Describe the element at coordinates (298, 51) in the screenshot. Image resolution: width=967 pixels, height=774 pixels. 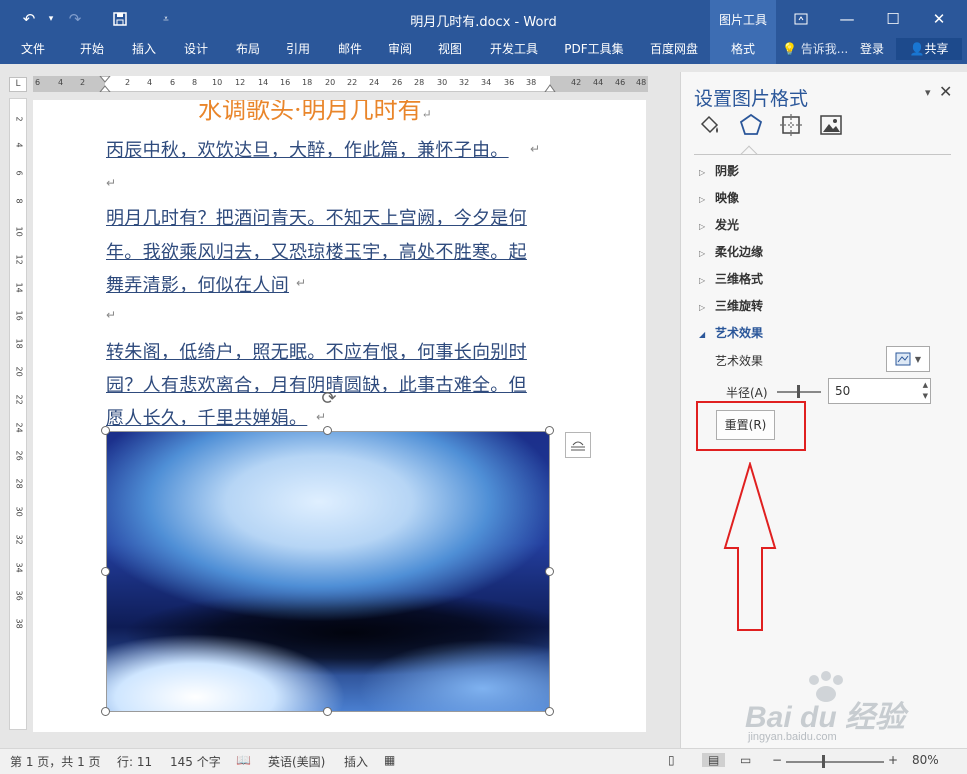
I see `tab-references: 引用` at that location.